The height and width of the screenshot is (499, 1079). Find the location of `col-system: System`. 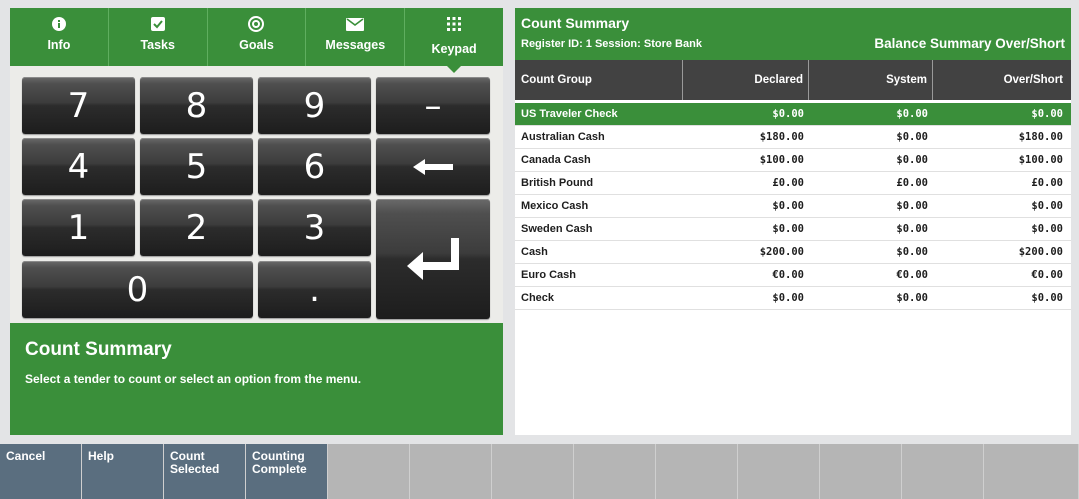

col-system: System is located at coordinates (871, 80).